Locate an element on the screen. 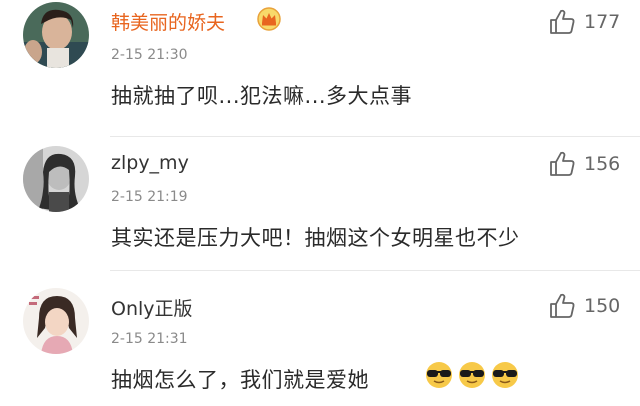 The height and width of the screenshot is (406, 640). timestamp: 2-15 21:30 is located at coordinates (149, 55).